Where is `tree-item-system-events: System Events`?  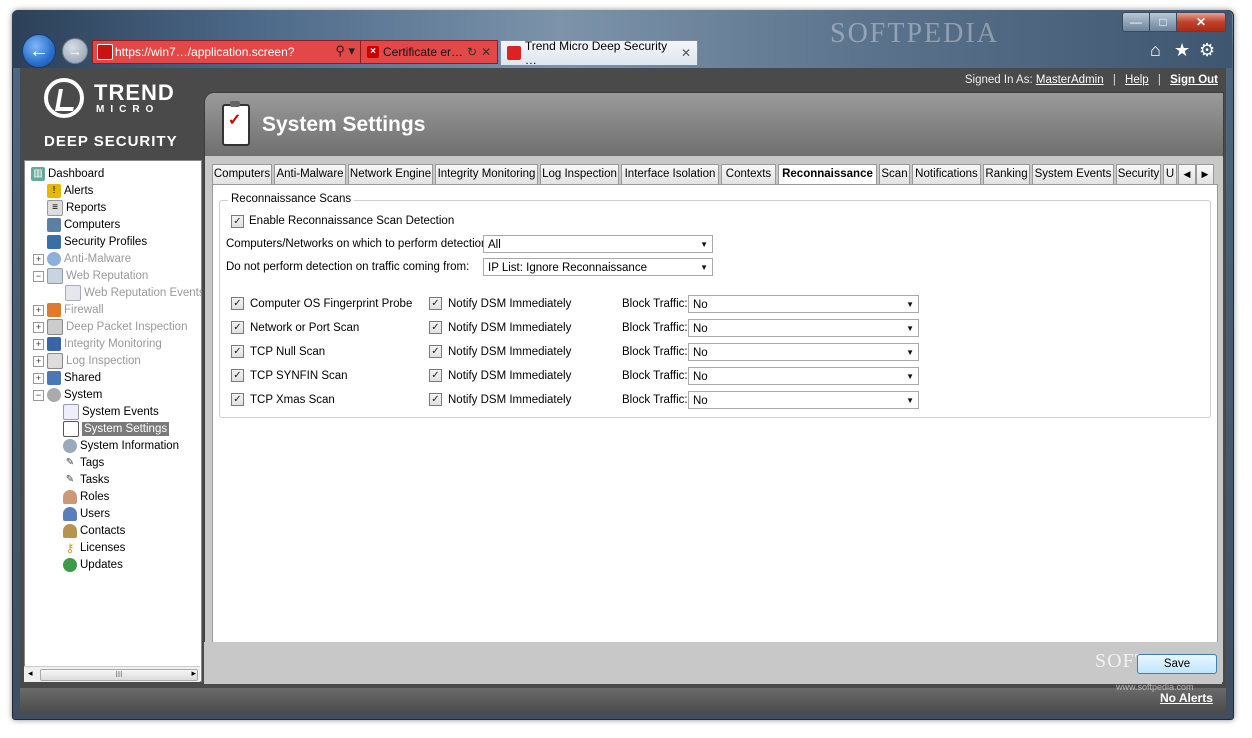
tree-item-system-events: System Events is located at coordinates (111, 411).